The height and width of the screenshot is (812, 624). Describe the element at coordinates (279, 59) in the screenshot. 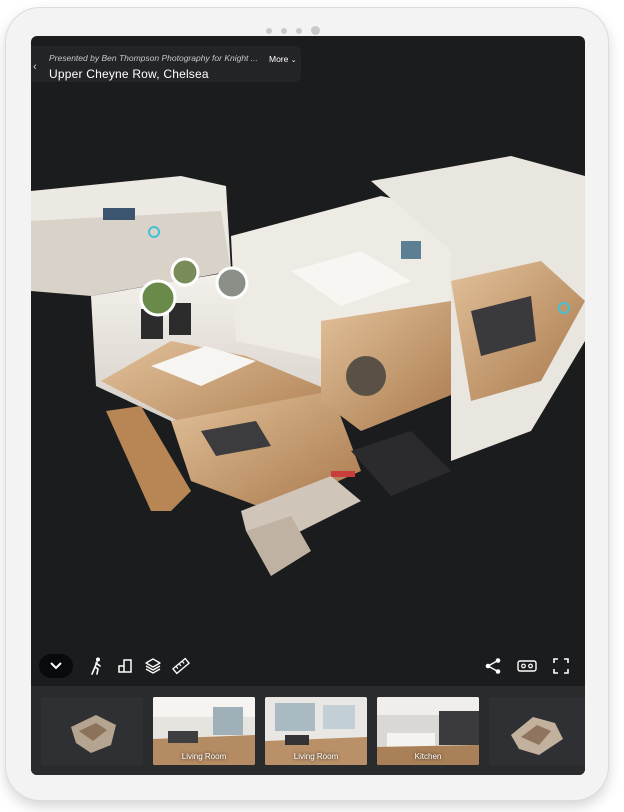

I see `more-label: More` at that location.